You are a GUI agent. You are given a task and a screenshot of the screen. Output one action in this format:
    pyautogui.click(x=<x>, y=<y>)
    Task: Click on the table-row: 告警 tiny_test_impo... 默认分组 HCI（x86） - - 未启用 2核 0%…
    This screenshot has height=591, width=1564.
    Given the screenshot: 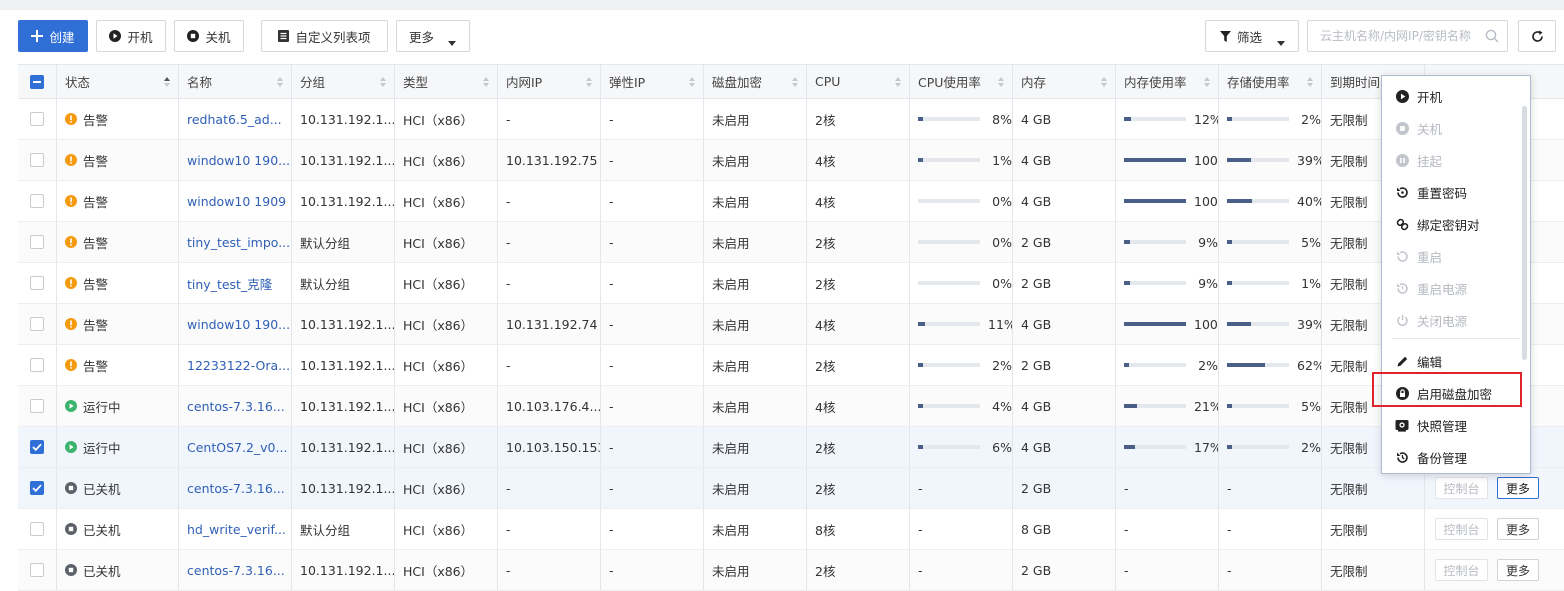 What is the action you would take?
    pyautogui.click(x=791, y=242)
    